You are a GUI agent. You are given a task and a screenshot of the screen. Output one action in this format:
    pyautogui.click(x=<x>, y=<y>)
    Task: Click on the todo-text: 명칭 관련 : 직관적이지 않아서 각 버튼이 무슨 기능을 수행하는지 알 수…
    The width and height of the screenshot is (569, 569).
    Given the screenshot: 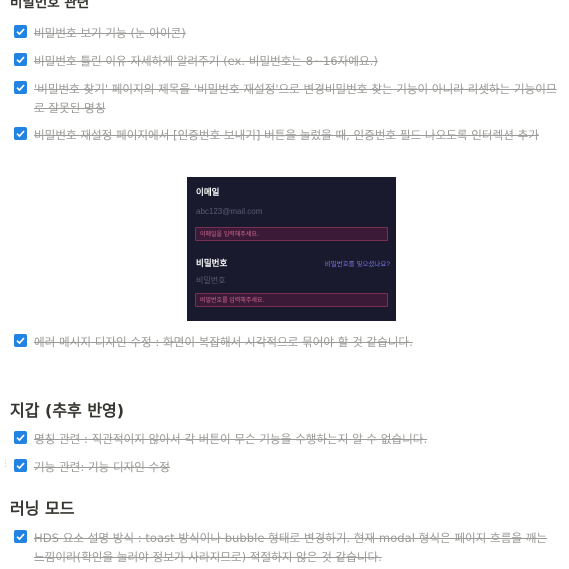 What is the action you would take?
    pyautogui.click(x=296, y=439)
    